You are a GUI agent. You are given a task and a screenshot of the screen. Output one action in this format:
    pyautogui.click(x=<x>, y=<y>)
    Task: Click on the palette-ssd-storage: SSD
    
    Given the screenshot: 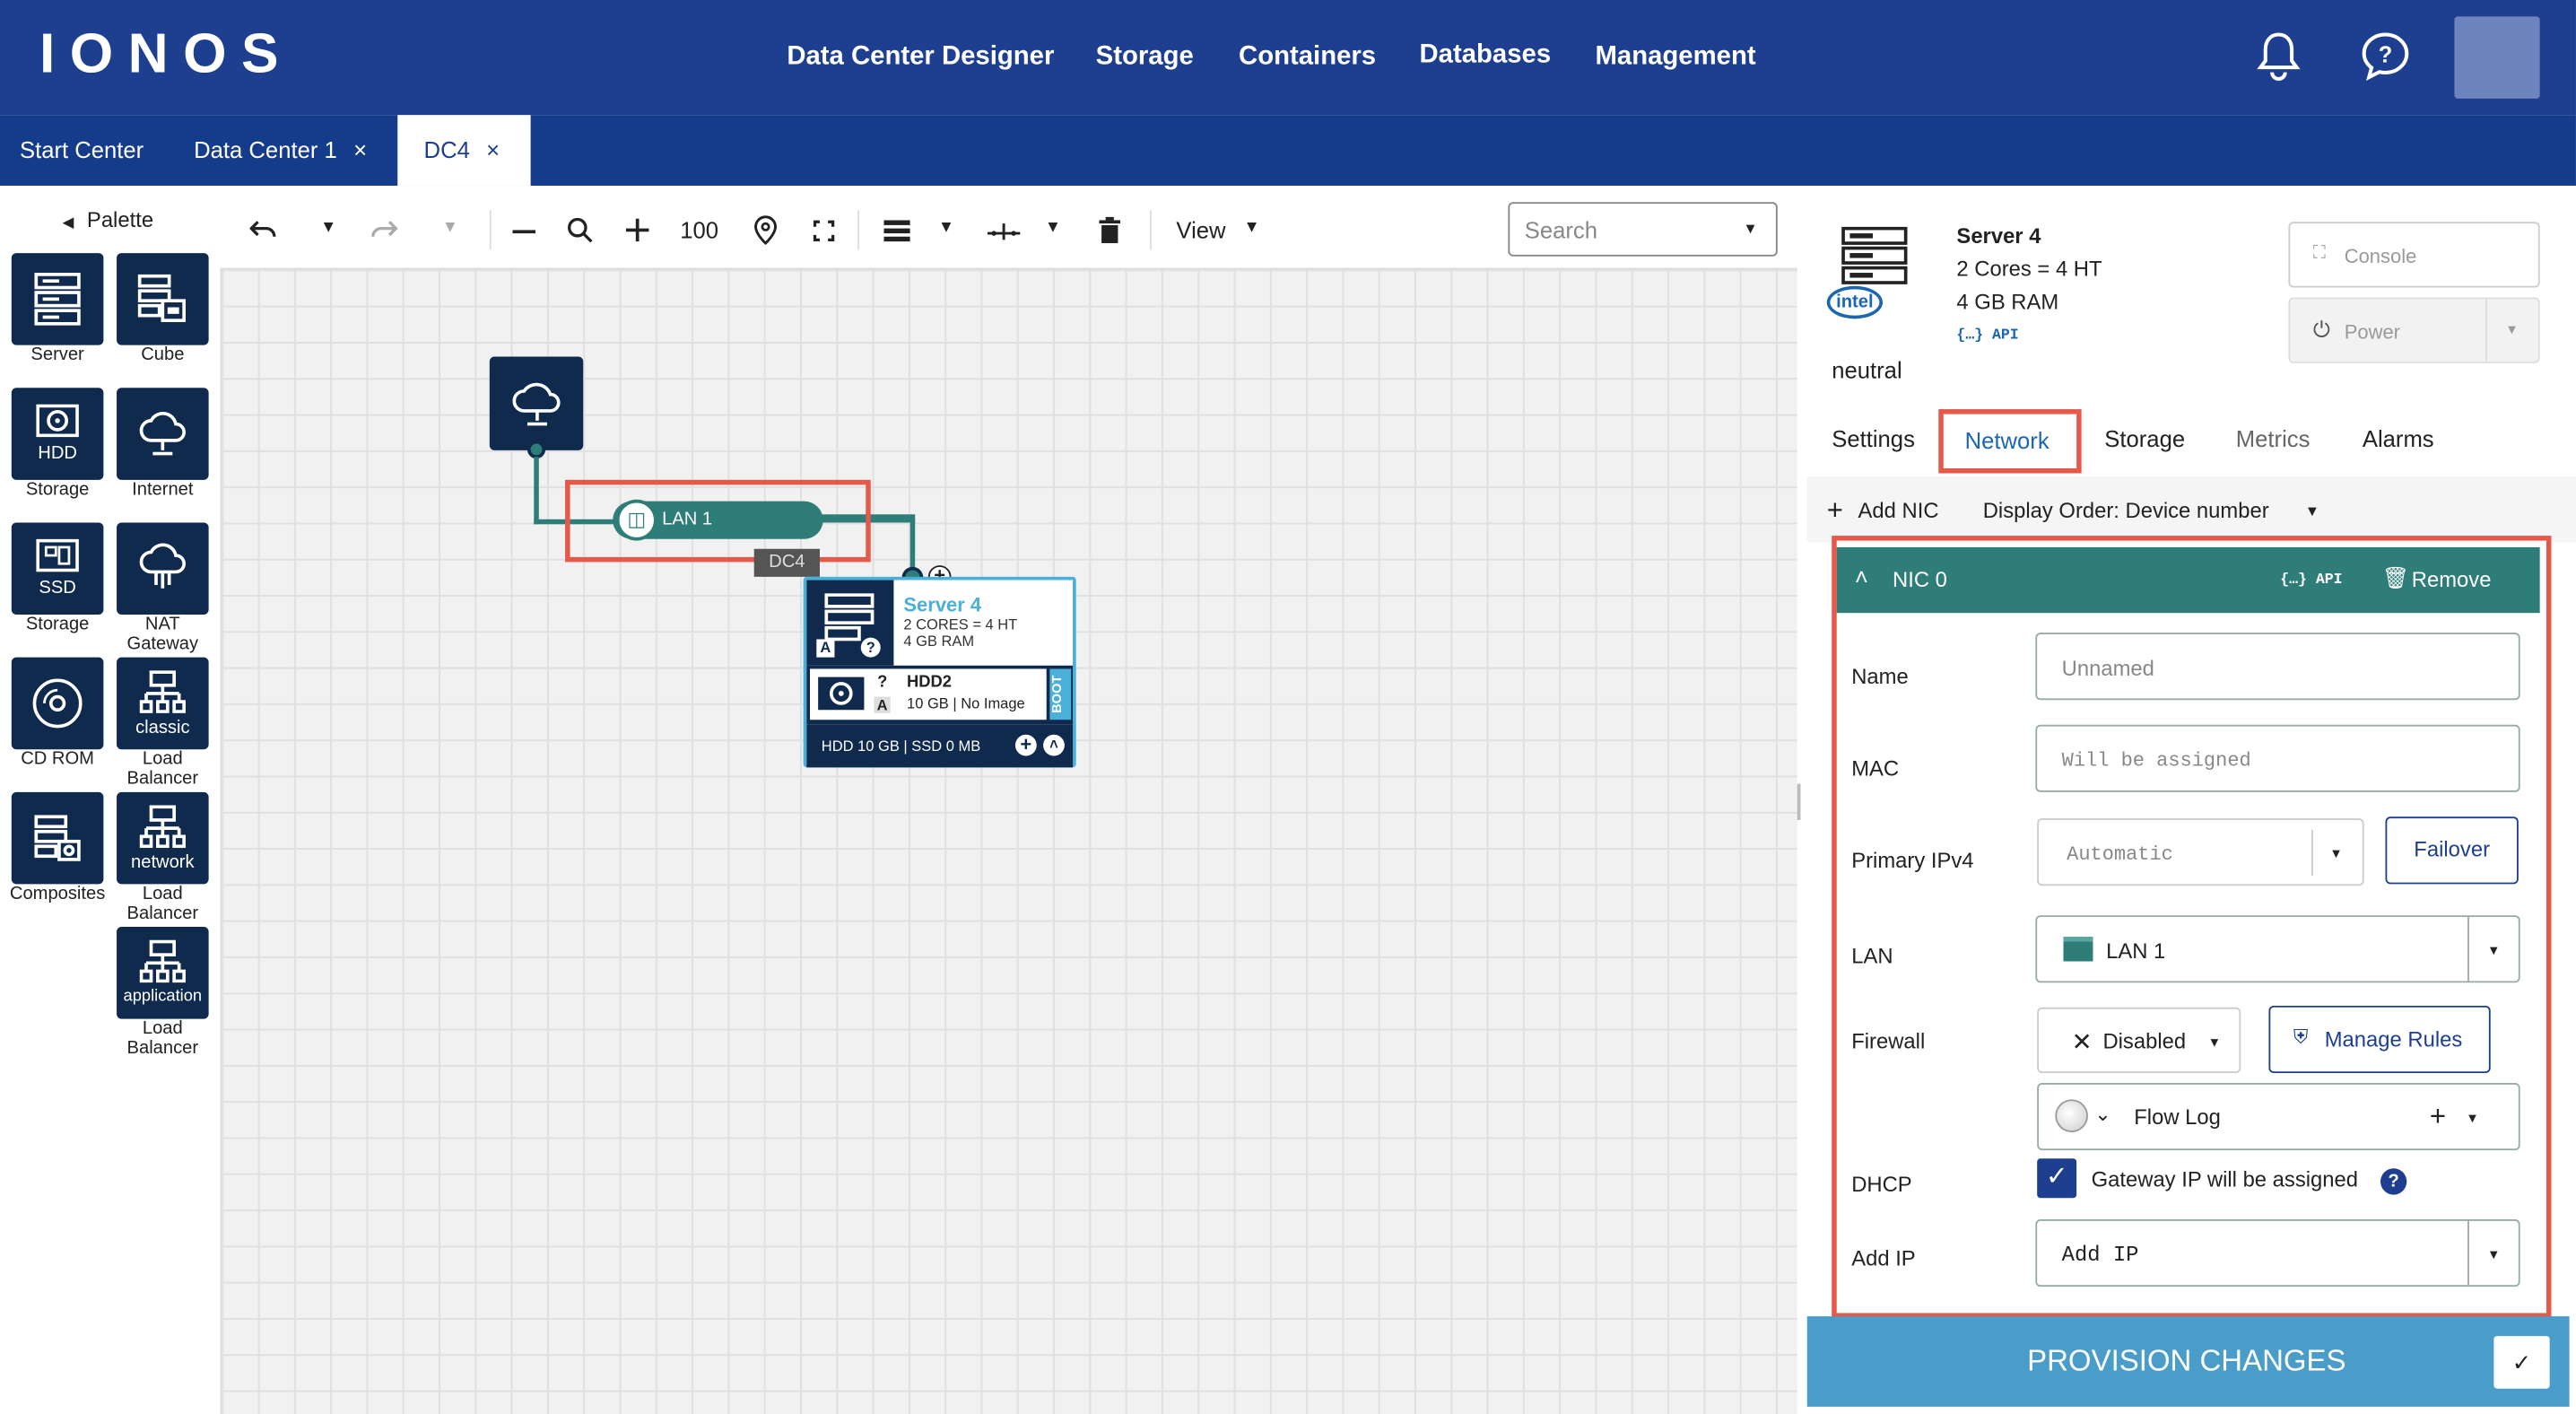 What is the action you would take?
    pyautogui.click(x=57, y=569)
    